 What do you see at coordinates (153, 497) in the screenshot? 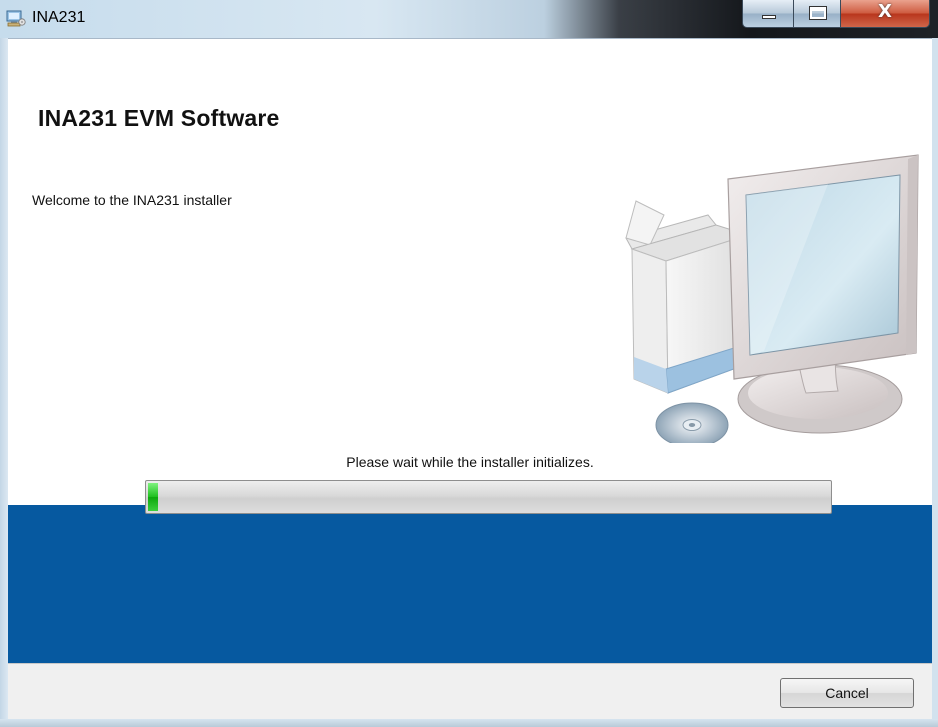
I see `progress-fill` at bounding box center [153, 497].